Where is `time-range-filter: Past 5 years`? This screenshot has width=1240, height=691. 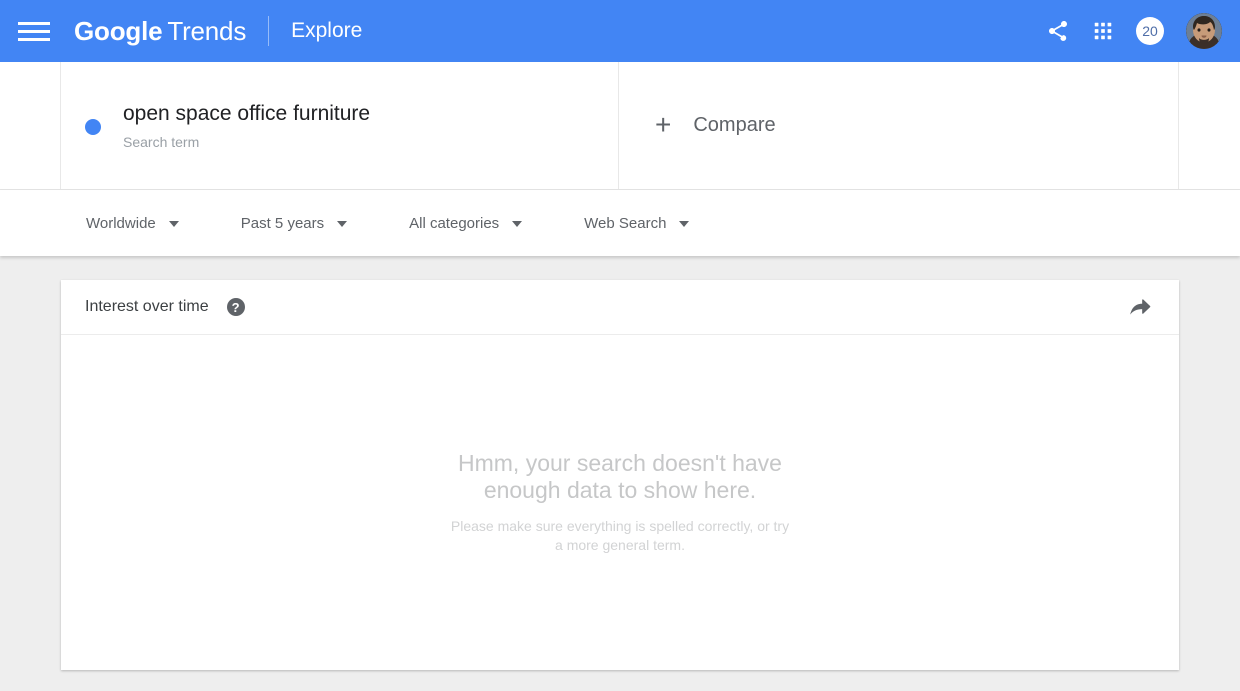 time-range-filter: Past 5 years is located at coordinates (294, 223).